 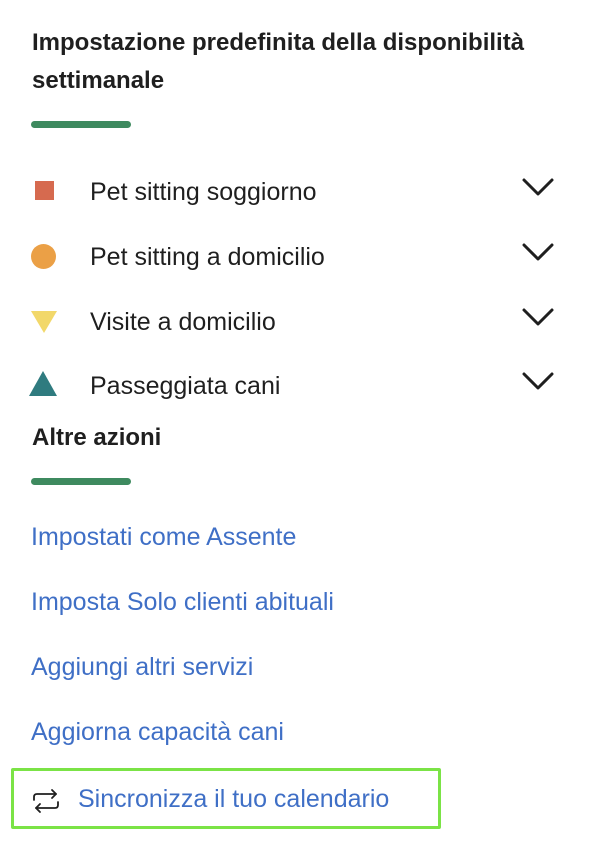 What do you see at coordinates (163, 537) in the screenshot?
I see `set-away-link: Impostati come Assente` at bounding box center [163, 537].